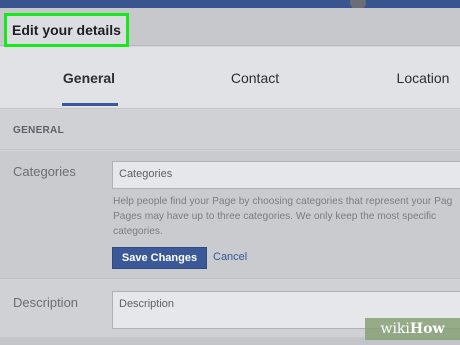 The height and width of the screenshot is (345, 460). I want to click on section-heading: GENERAL, so click(38, 130).